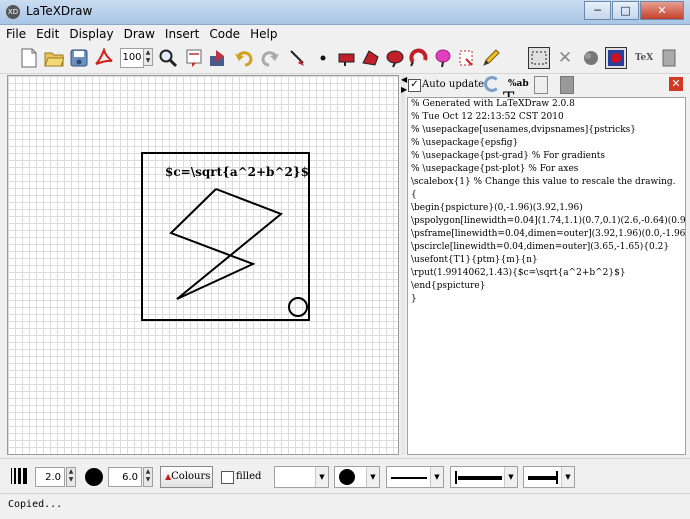 The width and height of the screenshot is (690, 519). I want to click on properties-toolbar: 2.0 ▲ ▼ 6.0 ▲ ▼ ▲Colours filled ▼ ▼ ▼ ▼ ▼, so click(345, 475).